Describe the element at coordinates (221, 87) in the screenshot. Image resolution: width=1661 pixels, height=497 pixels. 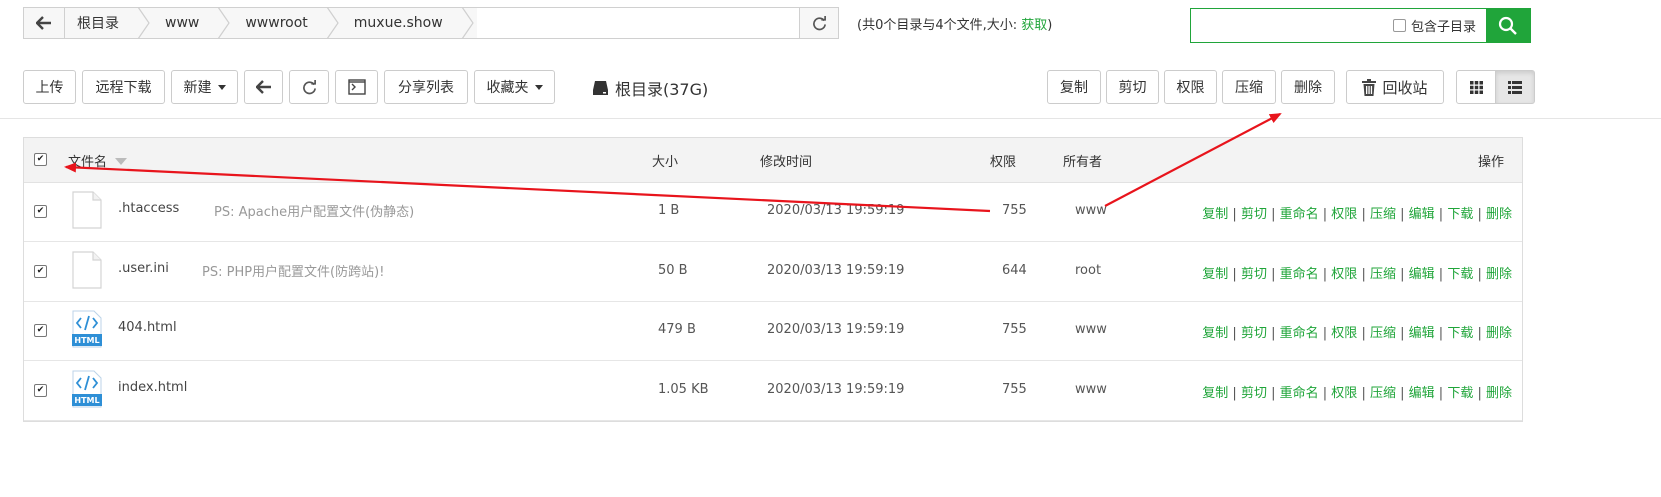
I see `caret-down-icon` at that location.